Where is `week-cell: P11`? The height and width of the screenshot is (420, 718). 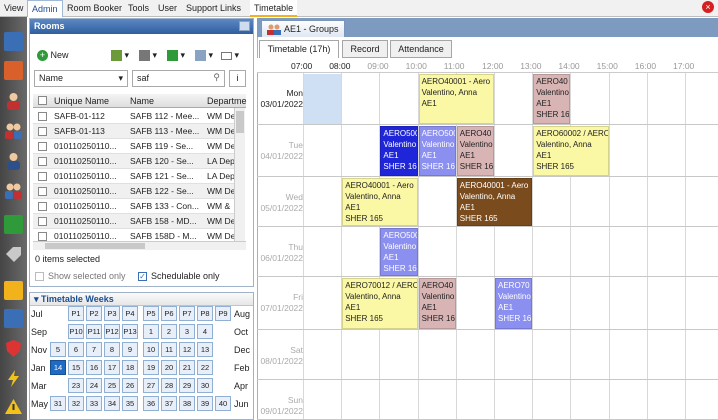 week-cell: P11 is located at coordinates (94, 331).